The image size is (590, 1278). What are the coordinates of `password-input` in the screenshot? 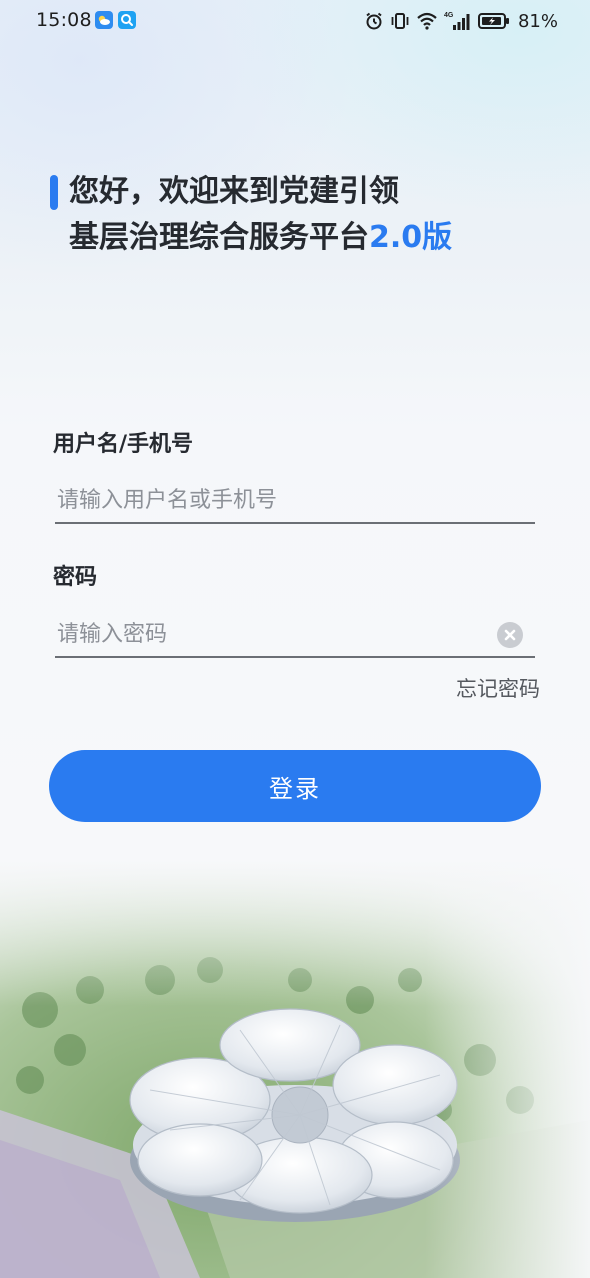 It's located at (295, 635).